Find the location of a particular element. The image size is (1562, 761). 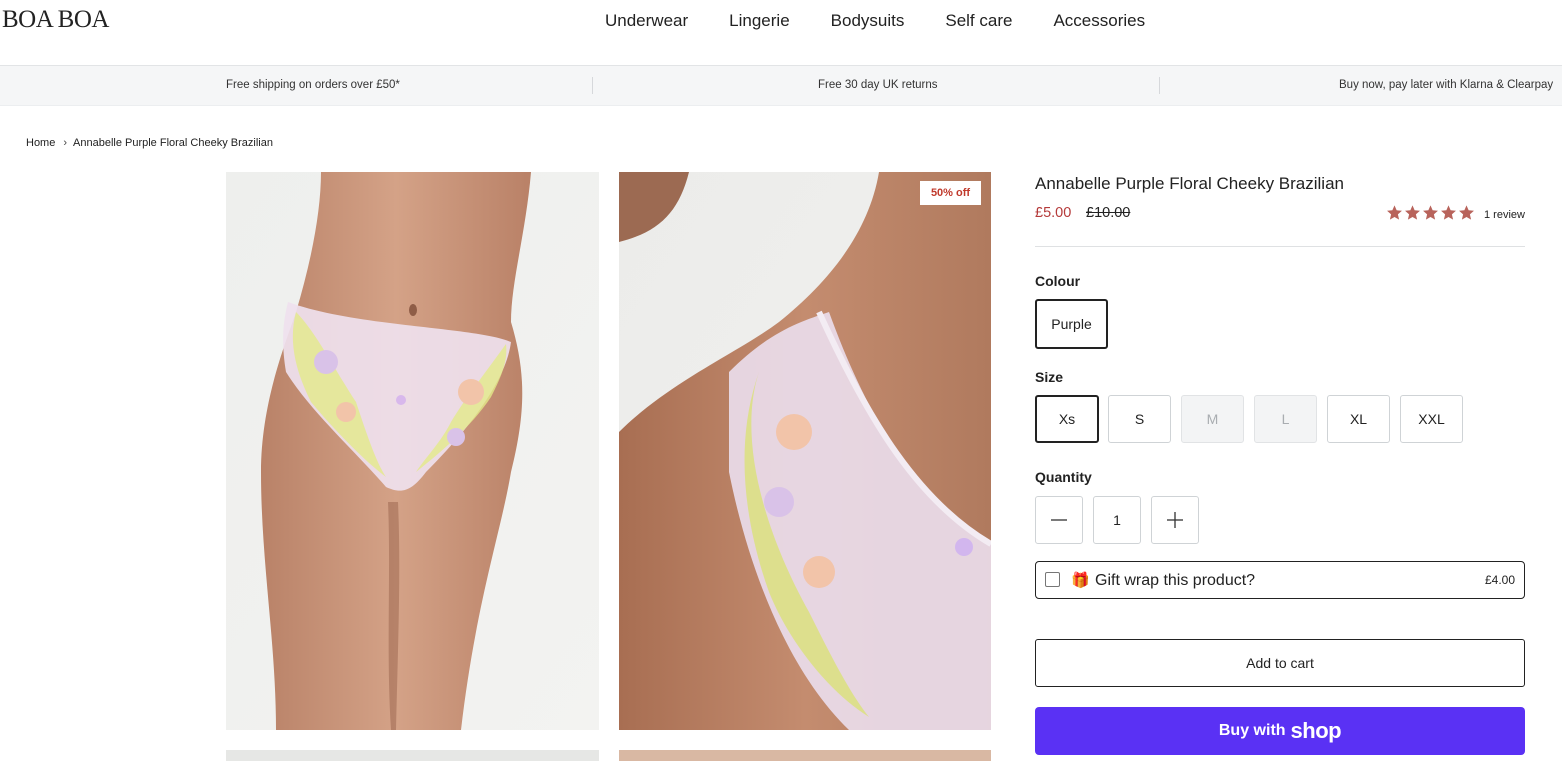

buy-with-shop-button: Buy with shop is located at coordinates (1280, 731).